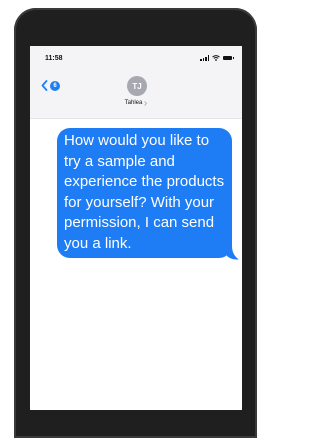 This screenshot has height=438, width=320. I want to click on battery-icon, so click(228, 58).